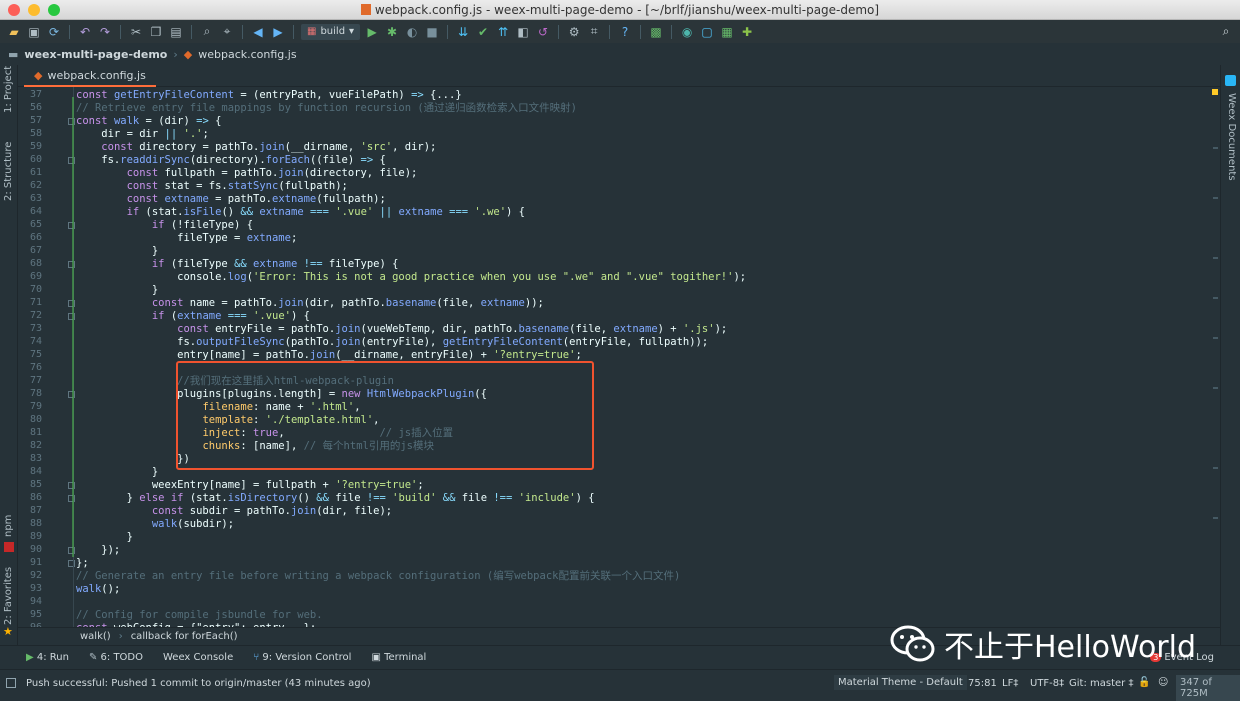 The image size is (1240, 701). Describe the element at coordinates (392, 32) in the screenshot. I see `debug-icon: ✱` at that location.